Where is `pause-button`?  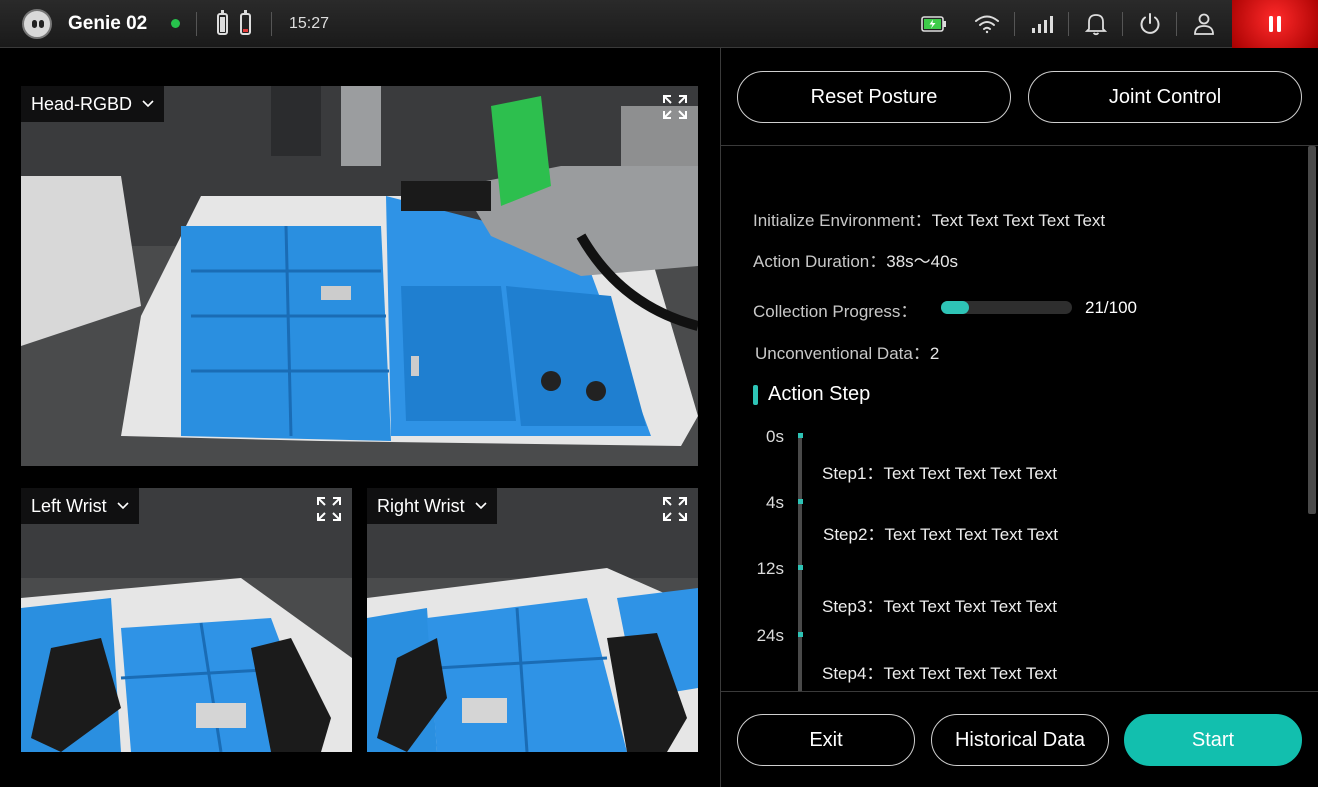
pause-button is located at coordinates (1275, 24).